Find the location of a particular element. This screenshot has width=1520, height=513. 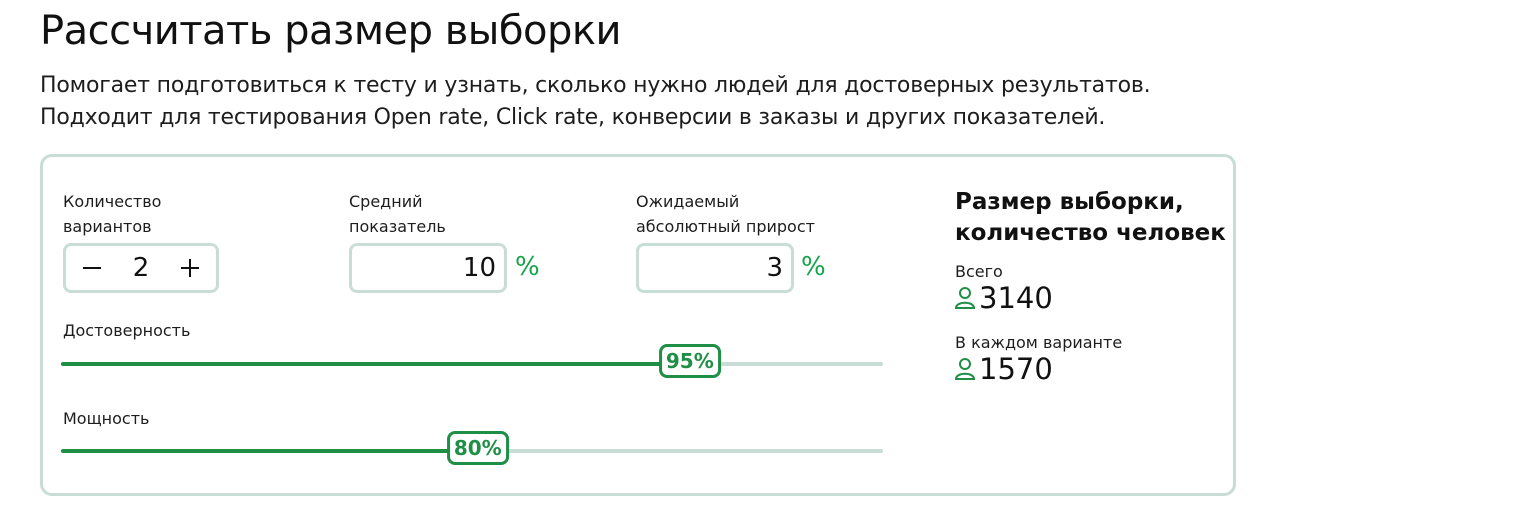

minus-icon is located at coordinates (92, 268).